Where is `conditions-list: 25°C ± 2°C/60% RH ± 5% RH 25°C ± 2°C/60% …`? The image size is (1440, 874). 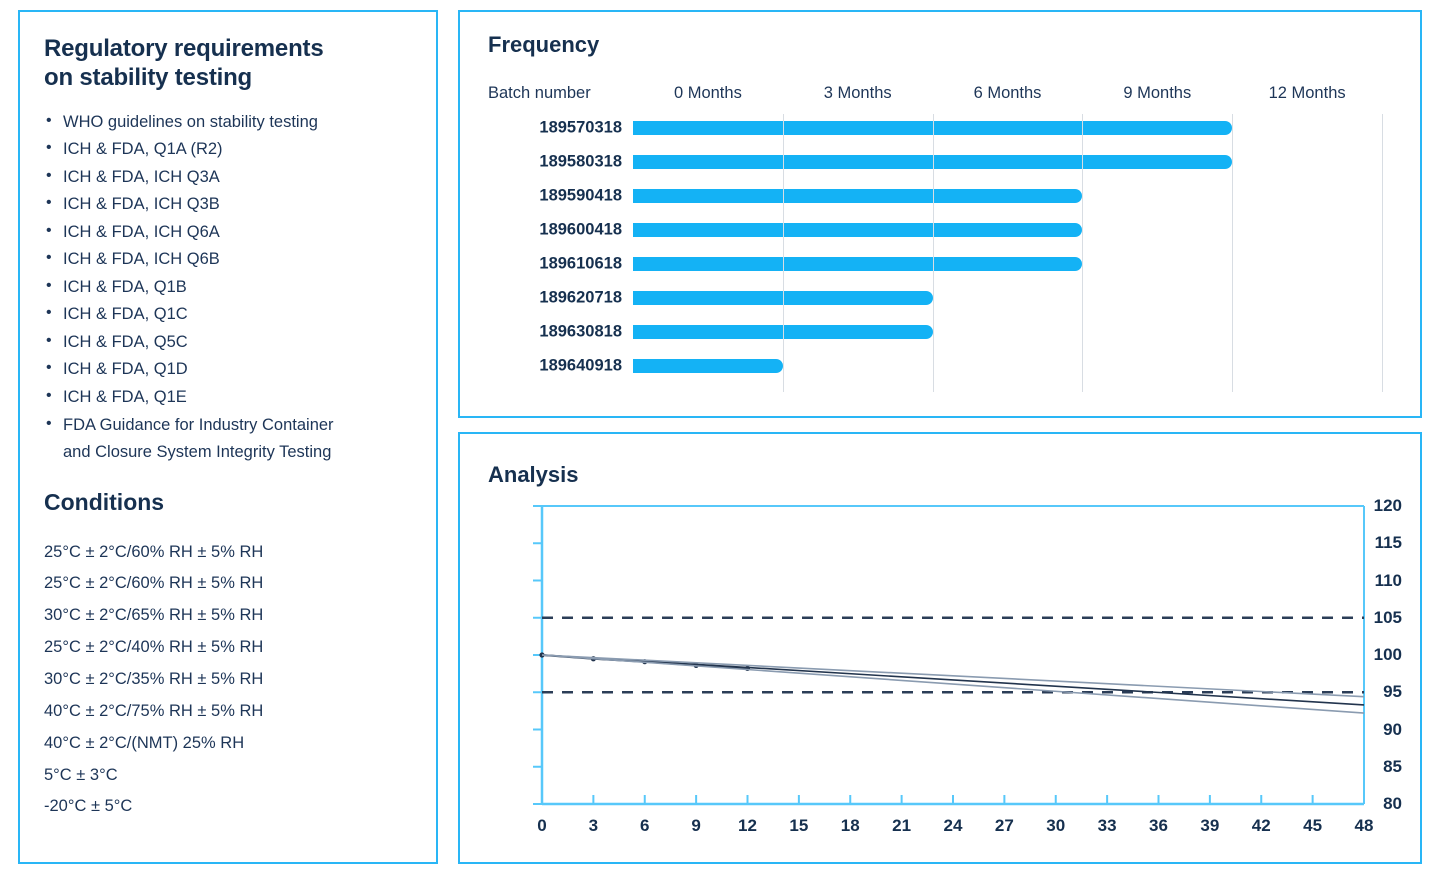
conditions-list: 25°C ± 2°C/60% RH ± 5% RH 25°C ± 2°C/60% … is located at coordinates (228, 680).